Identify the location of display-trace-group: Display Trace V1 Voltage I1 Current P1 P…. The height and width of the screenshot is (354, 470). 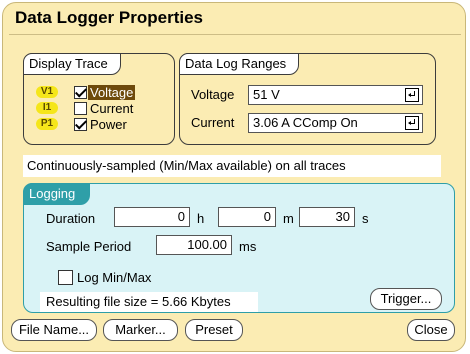
(99, 99).